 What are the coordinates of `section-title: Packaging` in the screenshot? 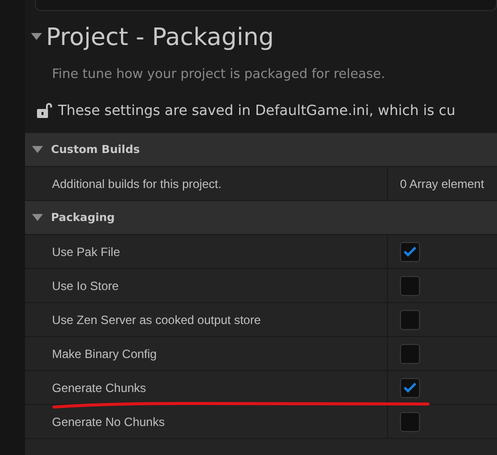 It's located at (83, 217).